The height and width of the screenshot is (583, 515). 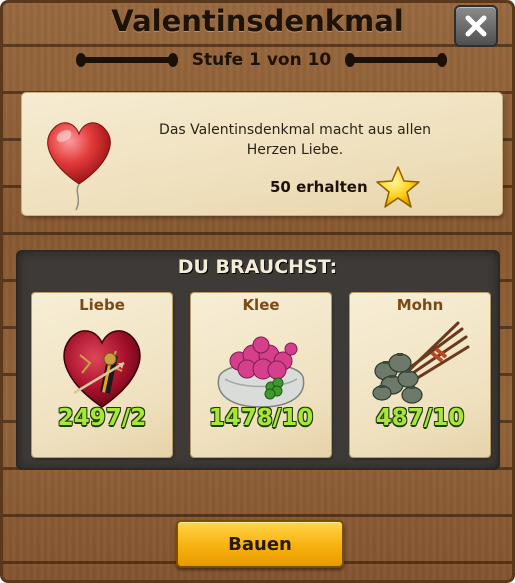 I want to click on close-button, so click(x=476, y=26).